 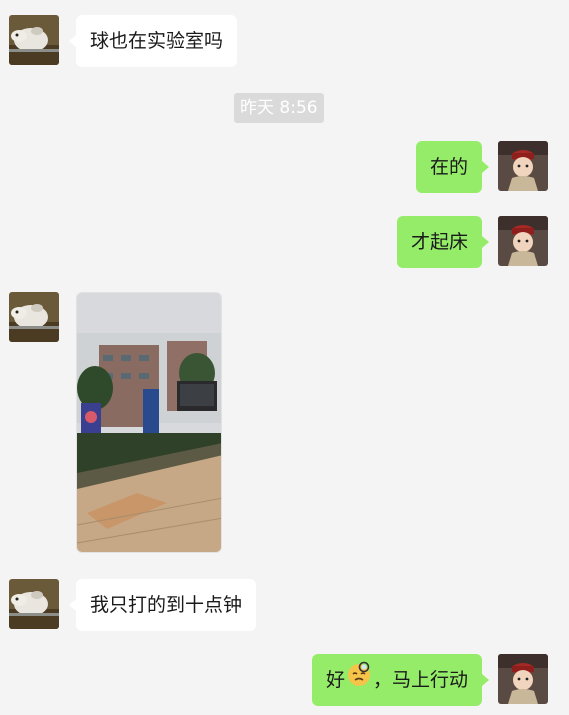 I want to click on message-text-before: 好, so click(x=335, y=680).